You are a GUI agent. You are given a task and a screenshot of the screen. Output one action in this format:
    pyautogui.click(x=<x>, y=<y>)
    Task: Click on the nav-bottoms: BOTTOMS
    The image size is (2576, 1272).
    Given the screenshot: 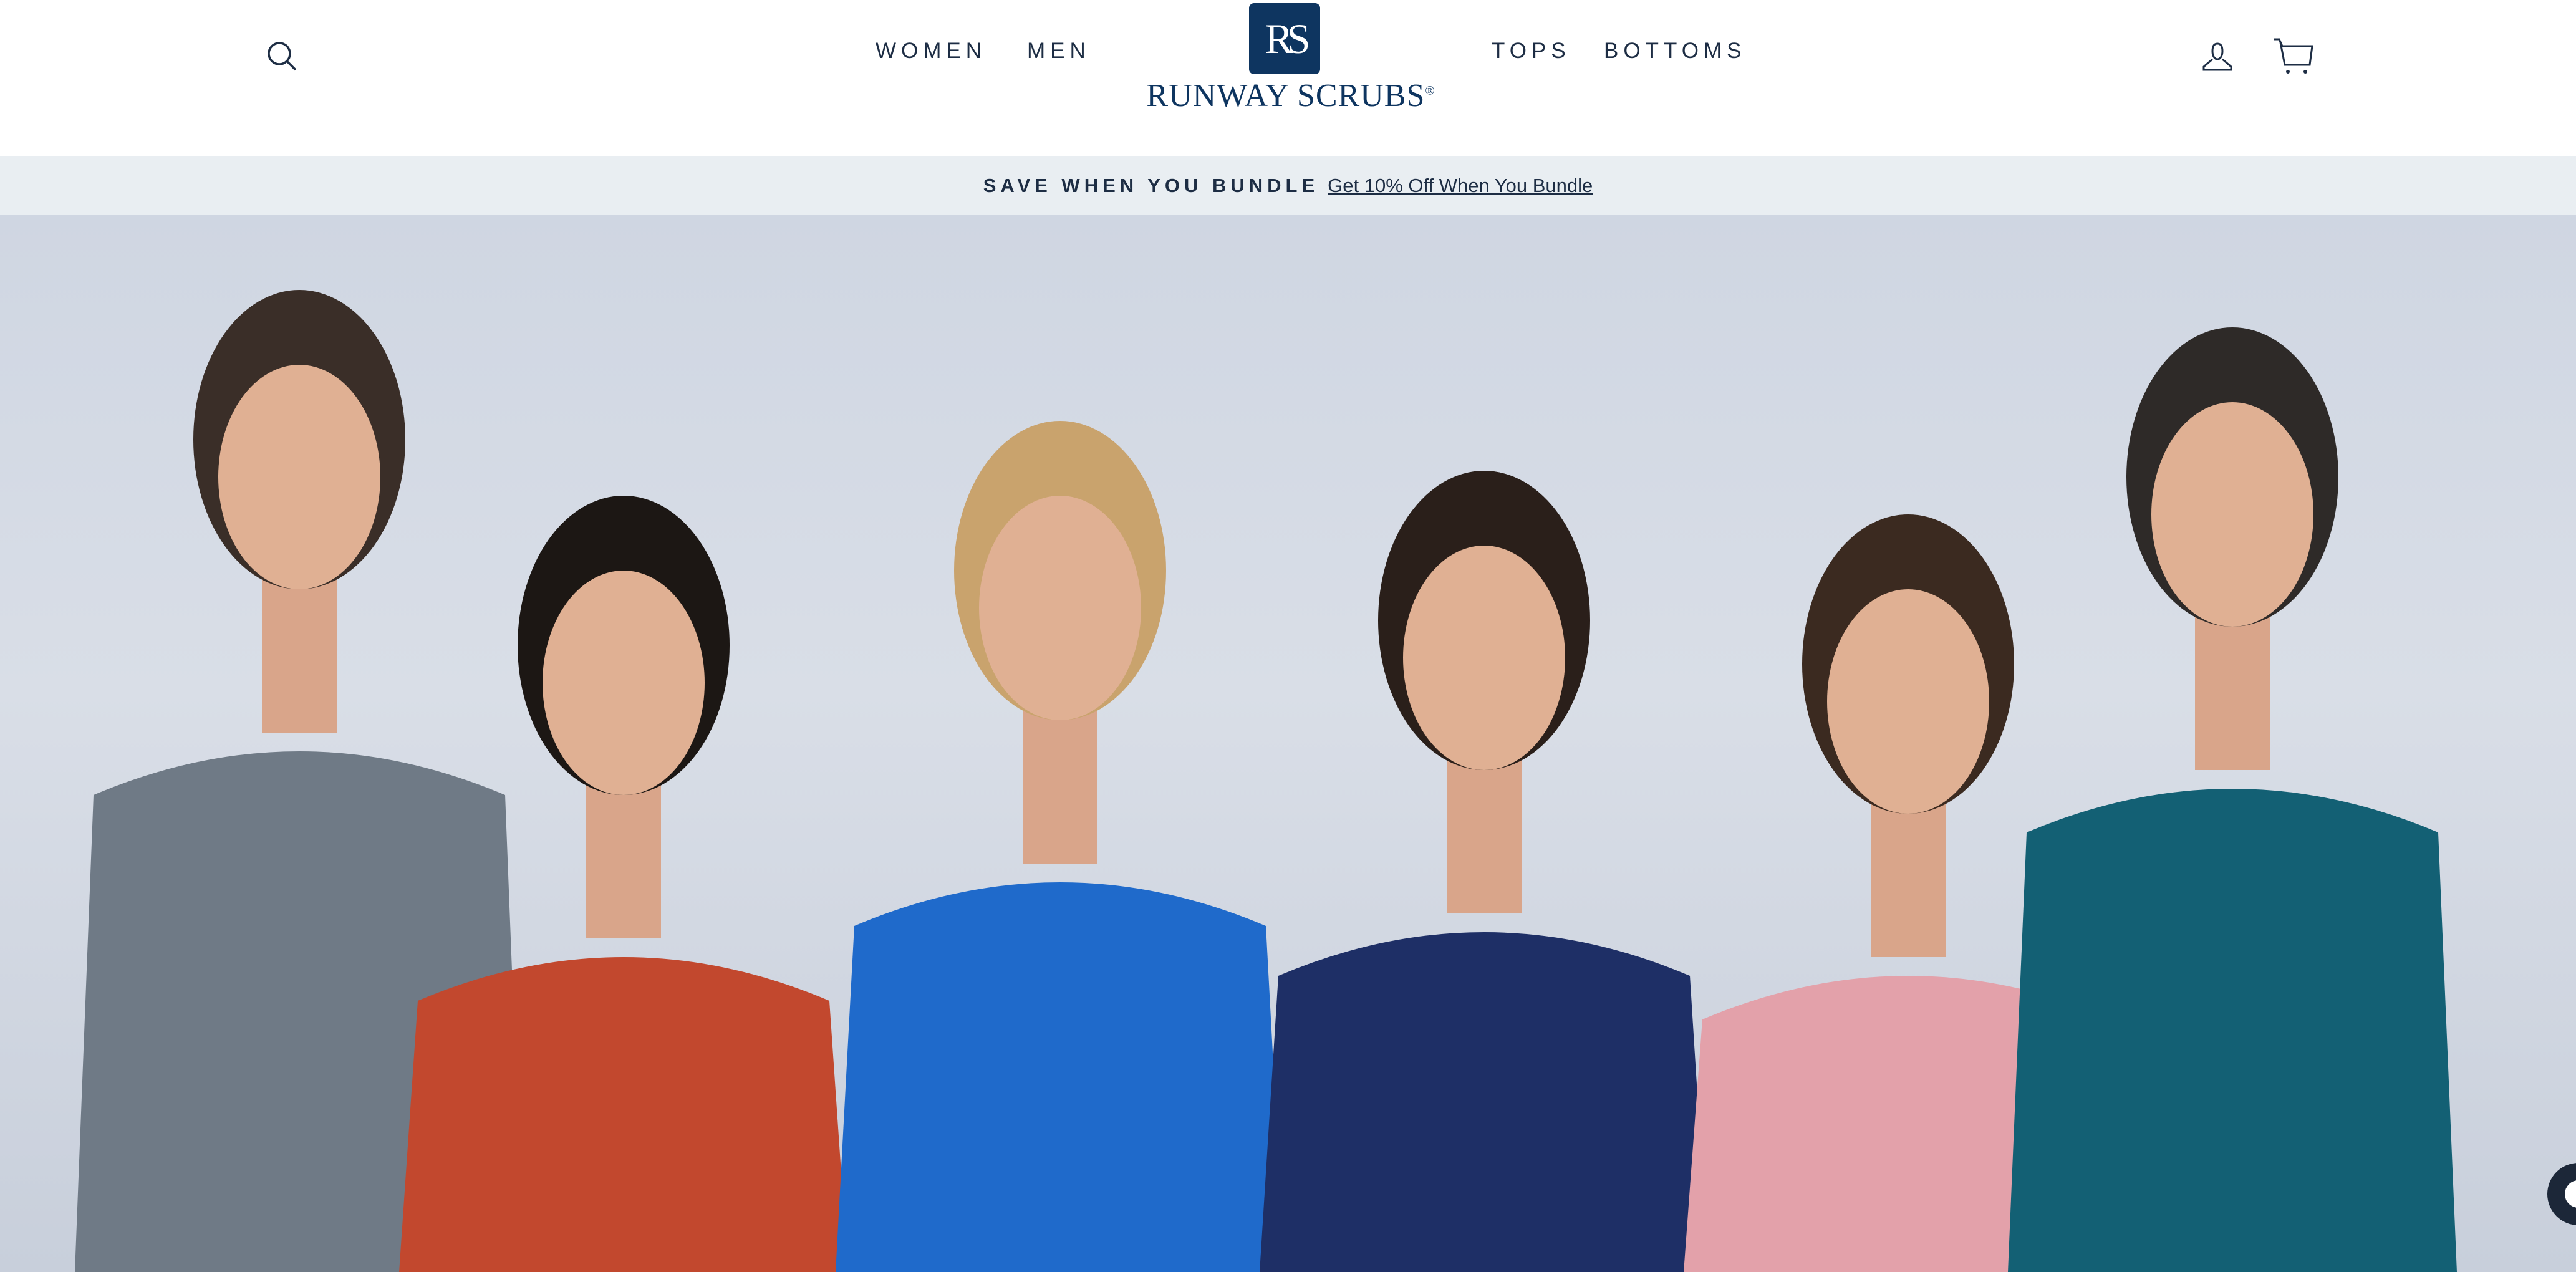 What is the action you would take?
    pyautogui.click(x=1675, y=51)
    